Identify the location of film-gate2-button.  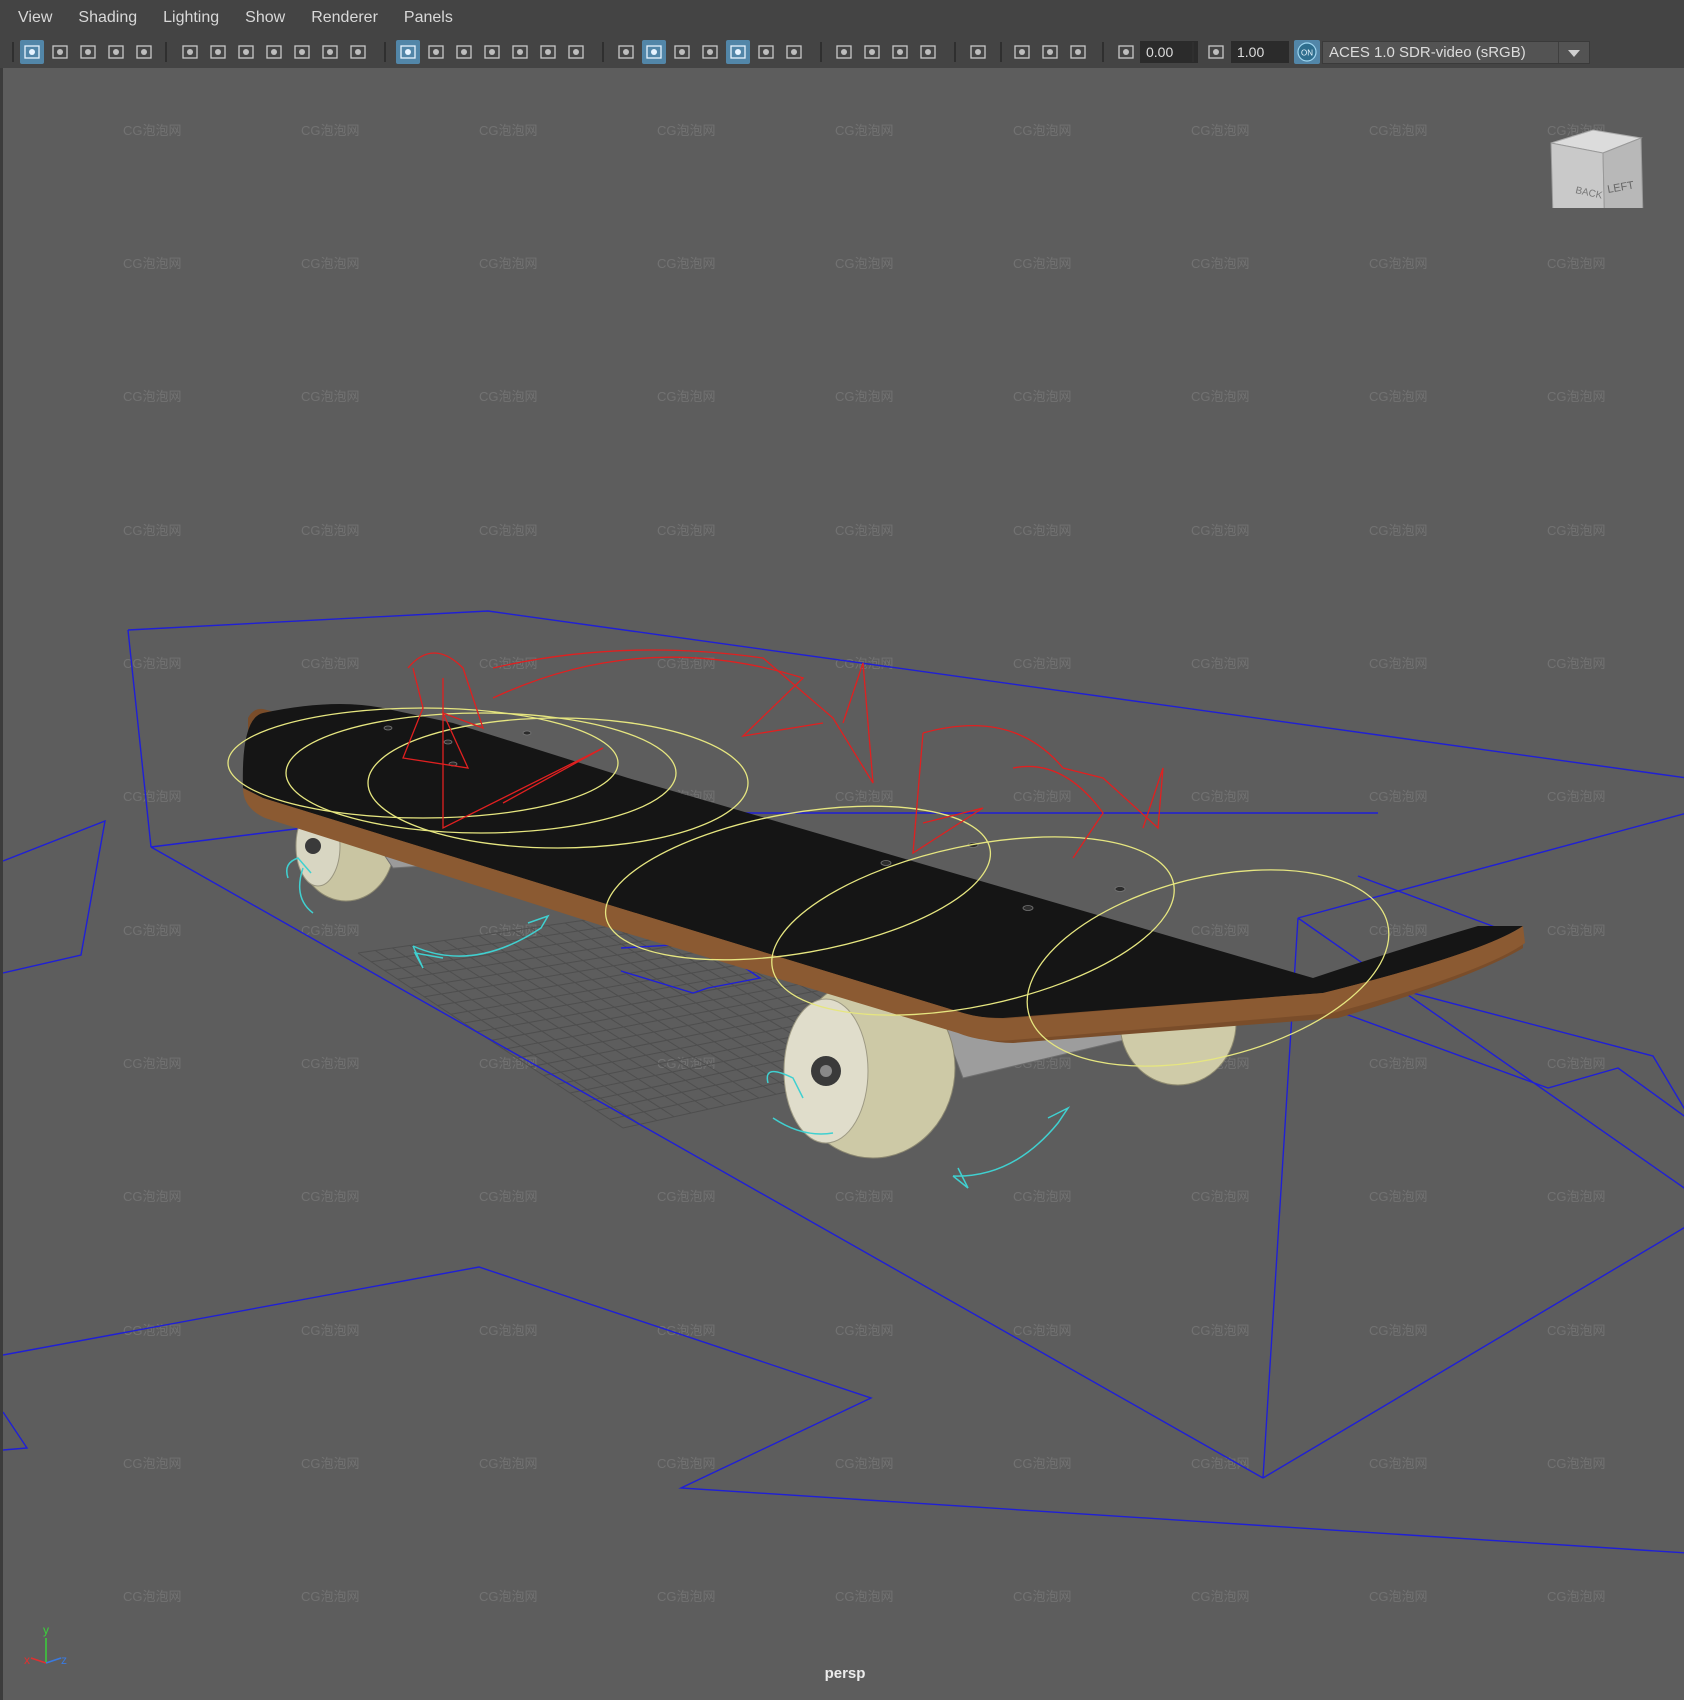
(436, 52).